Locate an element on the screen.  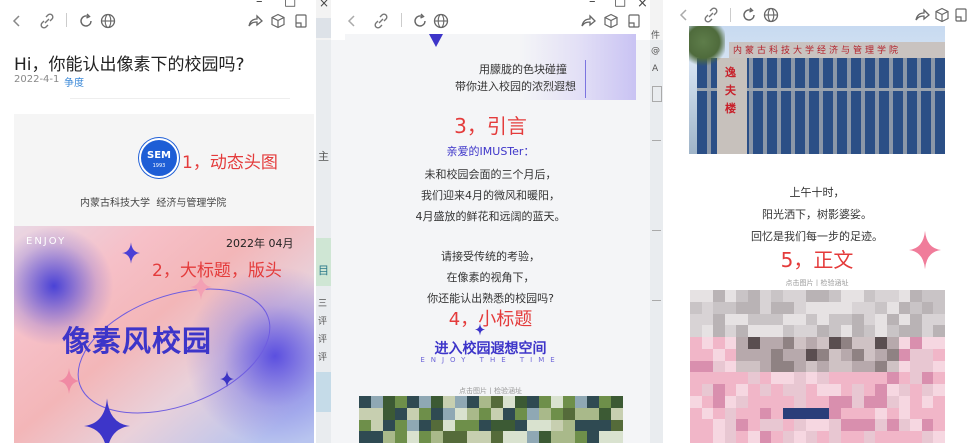
tree is located at coordinates (707, 46).